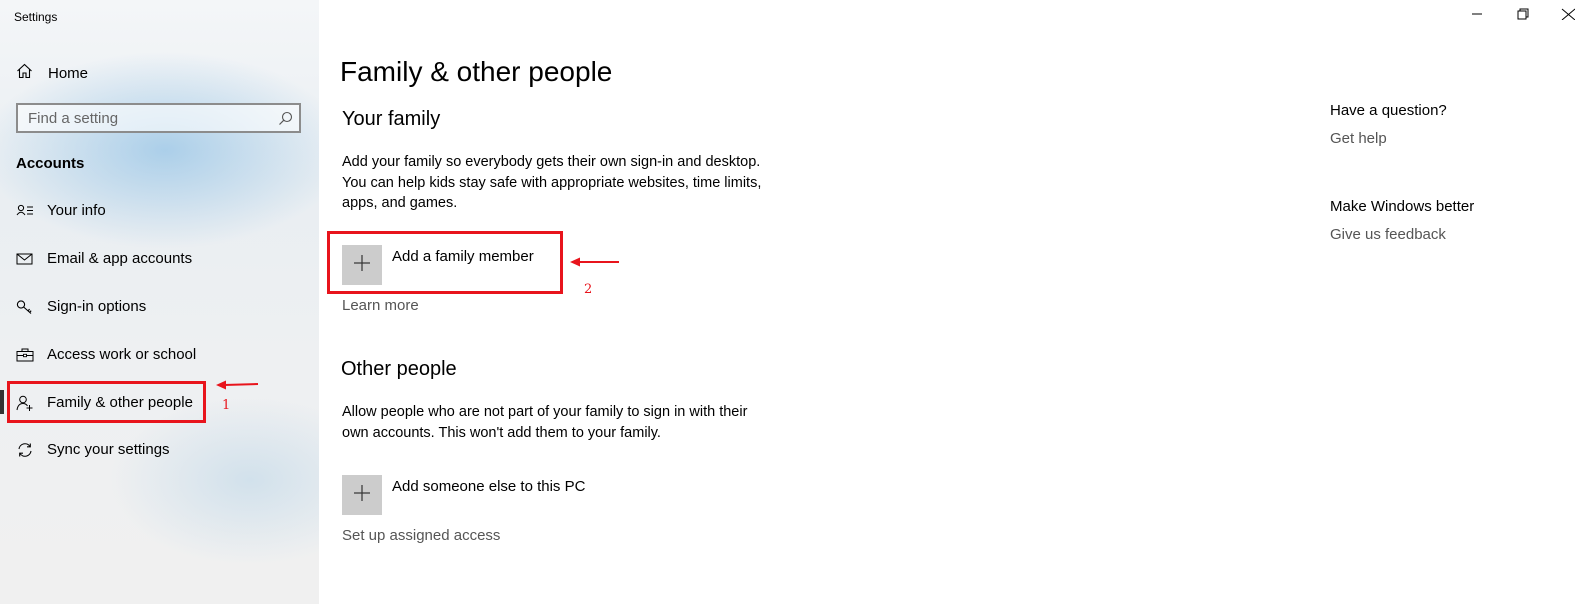 The height and width of the screenshot is (604, 1575). I want to click on add-someone-else-button, so click(362, 495).